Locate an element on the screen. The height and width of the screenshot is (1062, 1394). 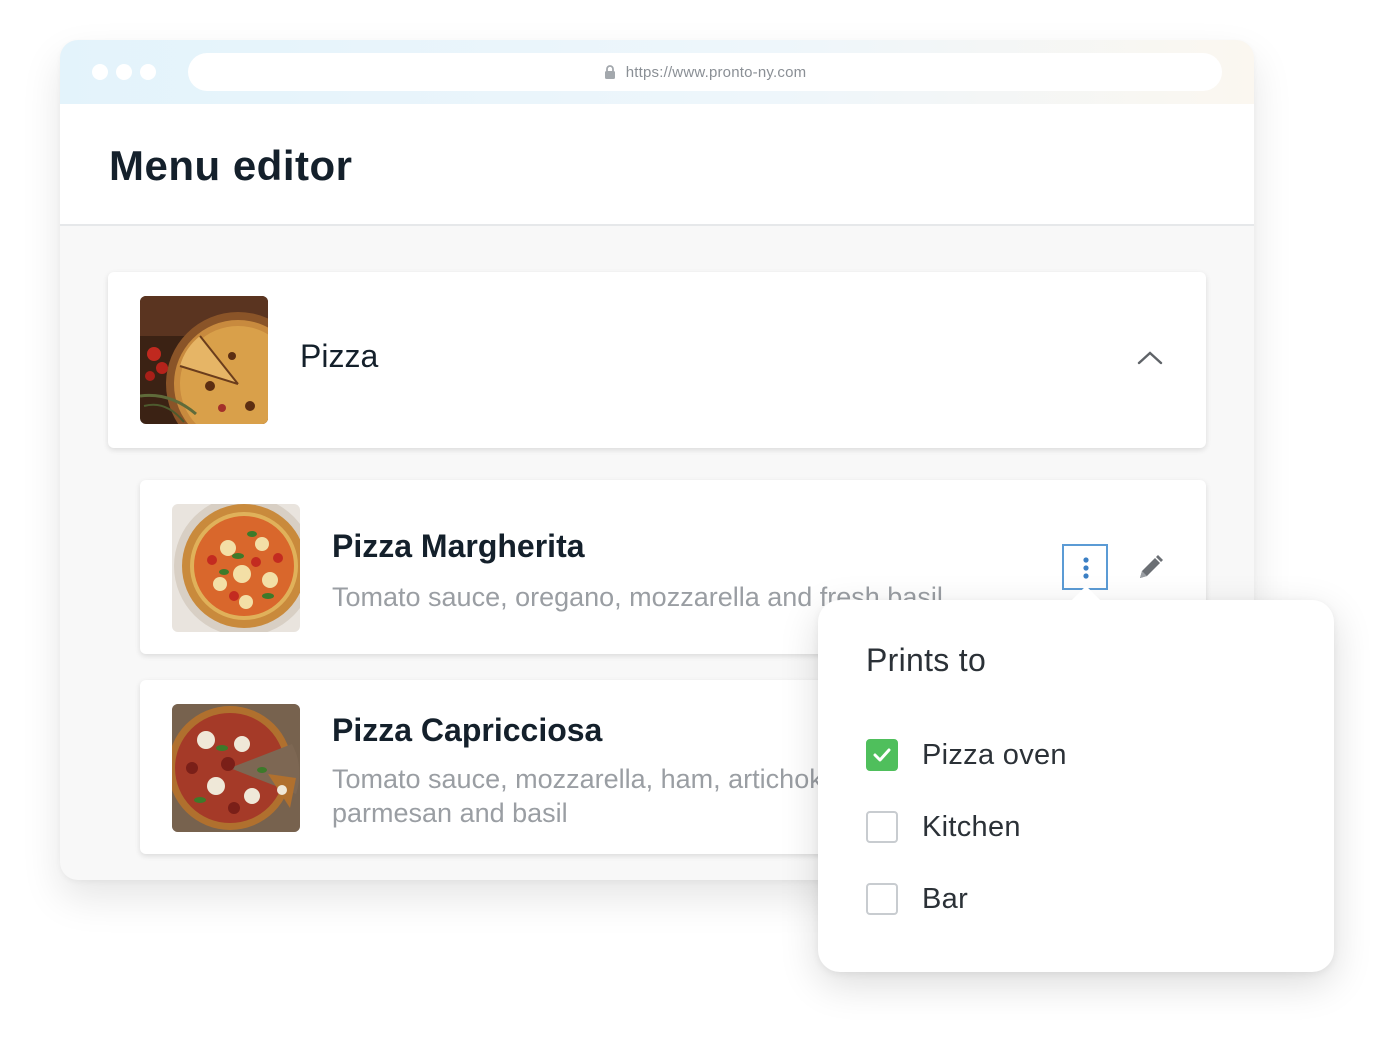
checkmark-icon is located at coordinates (882, 755).